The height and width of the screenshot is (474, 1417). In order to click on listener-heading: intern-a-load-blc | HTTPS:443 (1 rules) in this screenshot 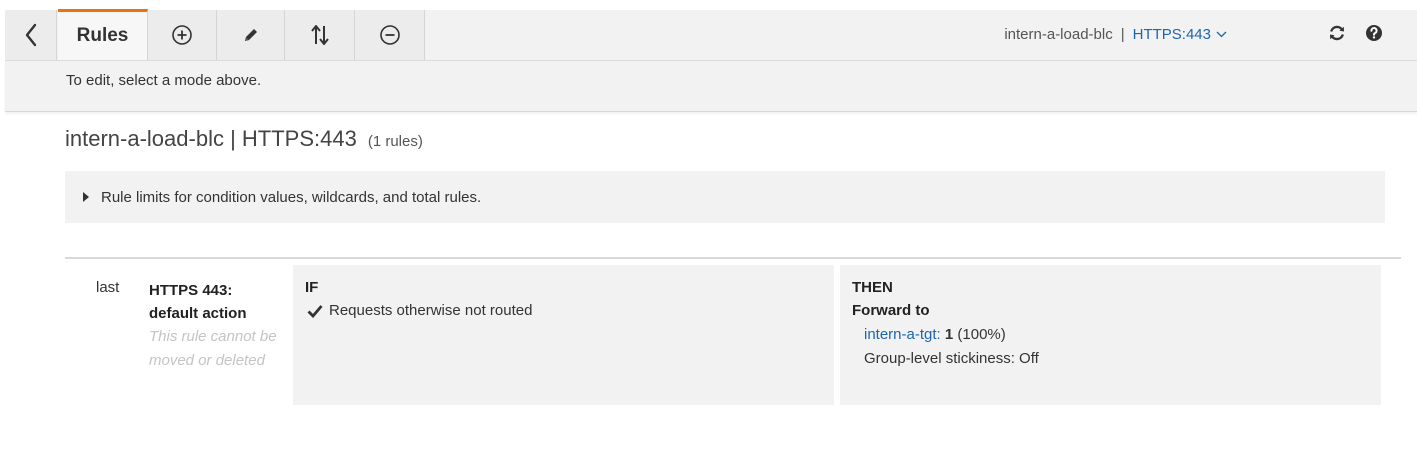, I will do `click(244, 139)`.